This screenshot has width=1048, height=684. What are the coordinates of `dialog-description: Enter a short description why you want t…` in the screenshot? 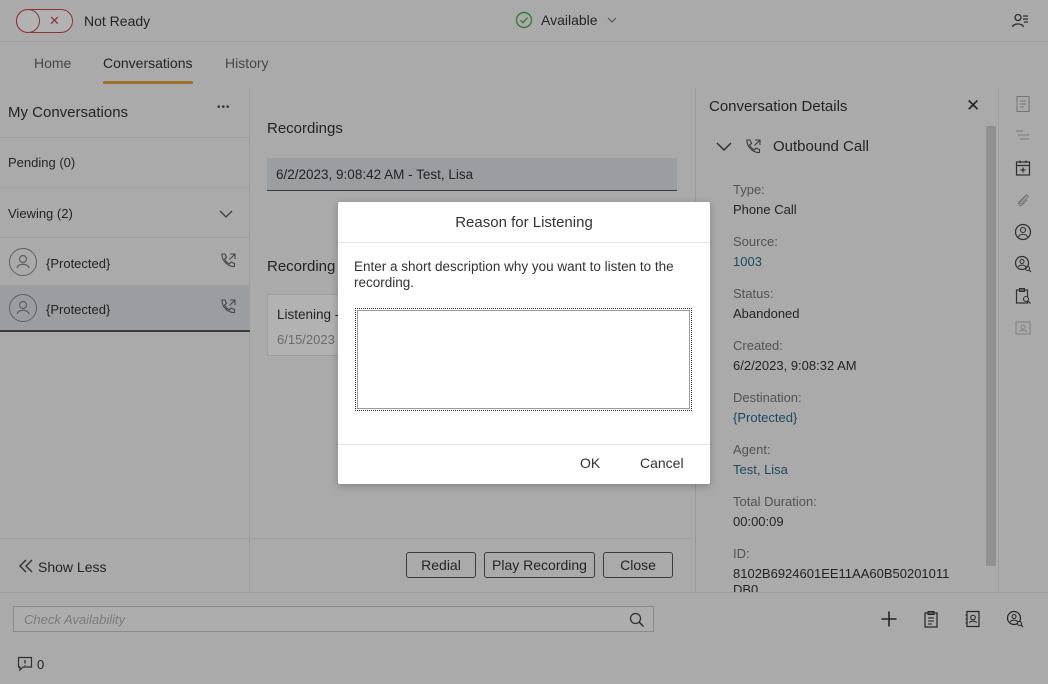 It's located at (514, 274).